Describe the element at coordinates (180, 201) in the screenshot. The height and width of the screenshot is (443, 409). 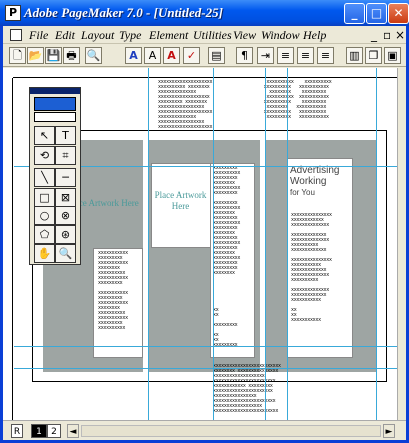
I see `artwork-placeholder-center: Place Artwork Here` at that location.